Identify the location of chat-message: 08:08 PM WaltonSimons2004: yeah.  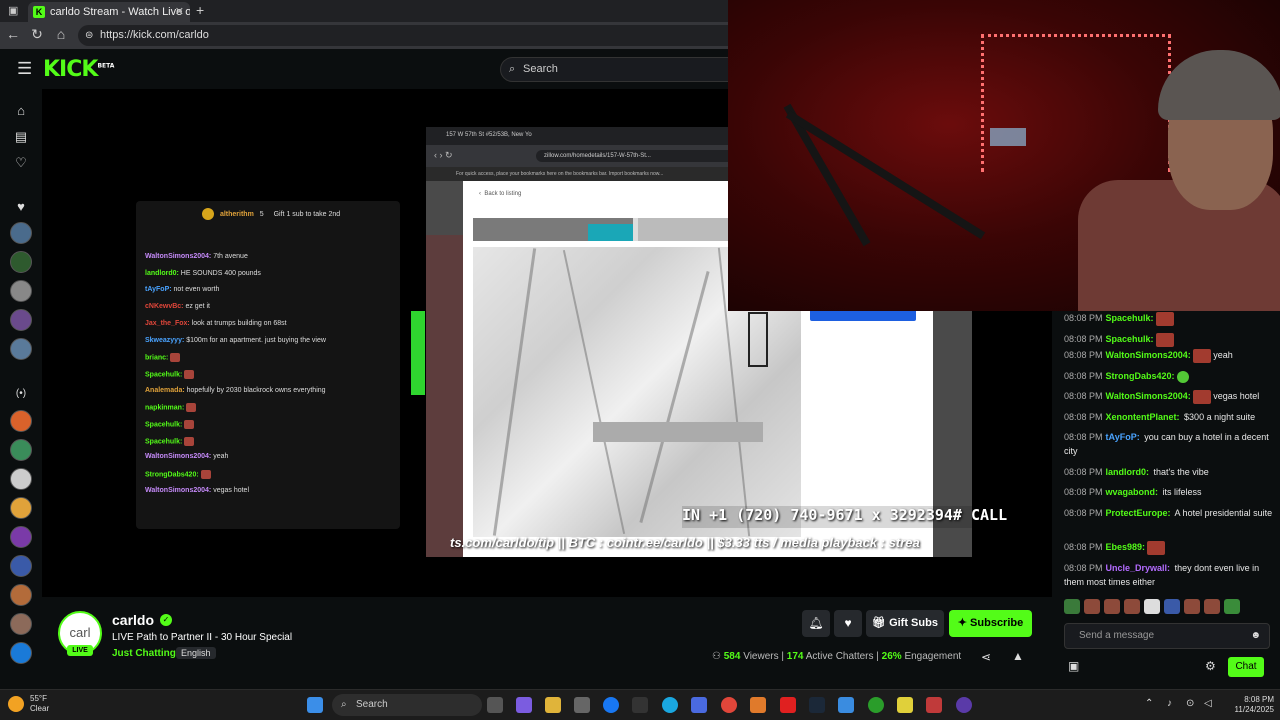
(1171, 355).